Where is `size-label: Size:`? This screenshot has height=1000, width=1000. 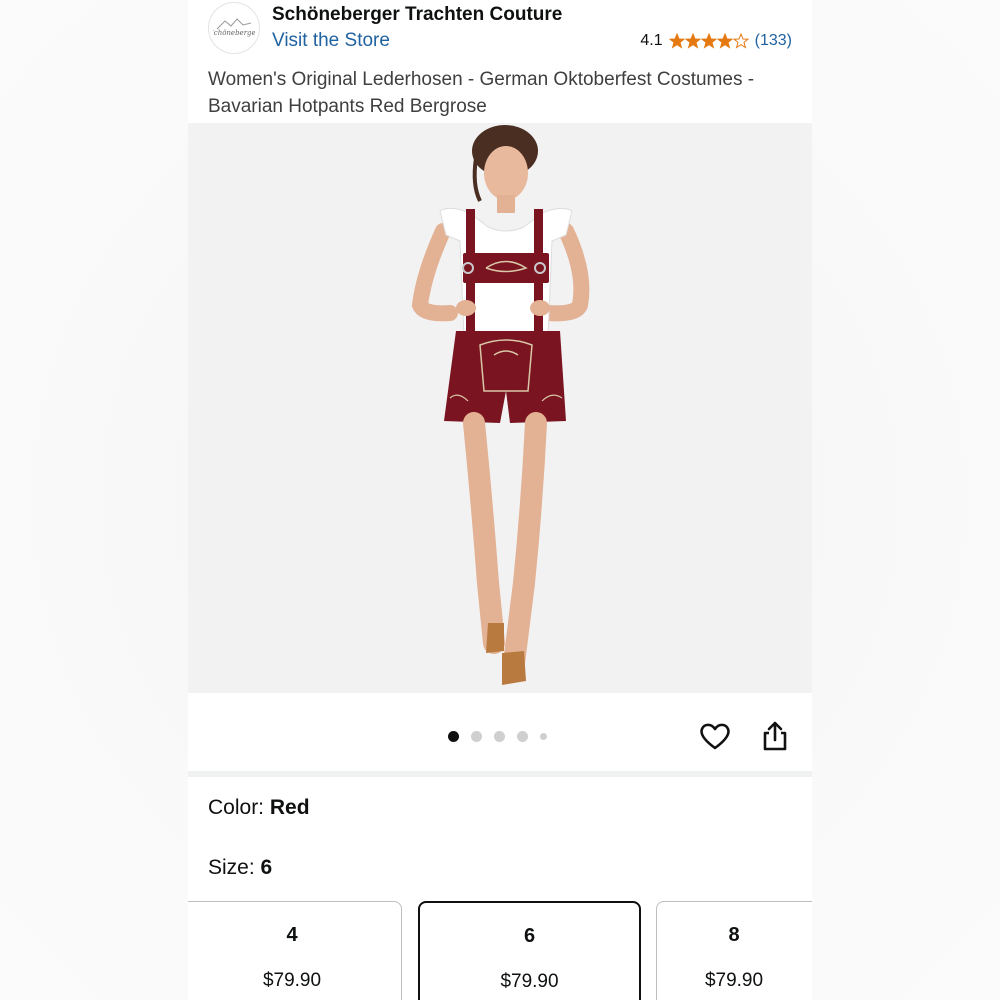
size-label: Size: is located at coordinates (231, 867).